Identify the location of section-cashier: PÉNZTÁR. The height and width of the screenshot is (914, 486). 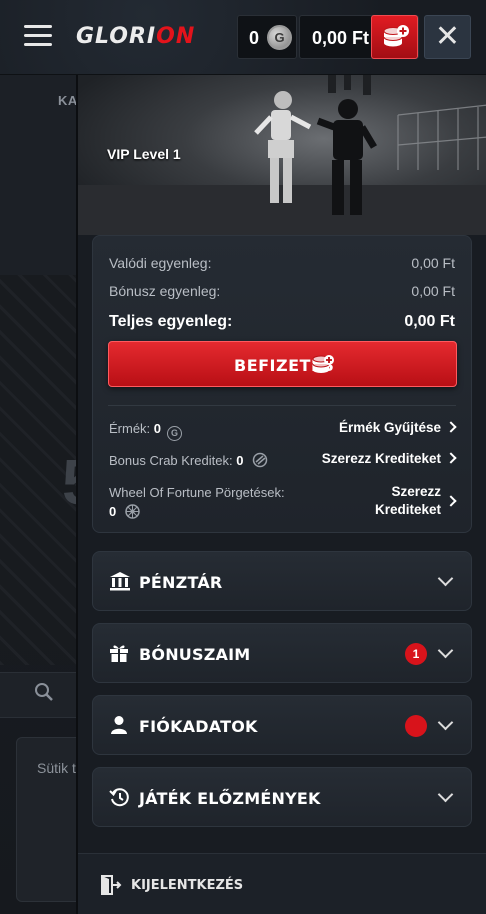
(282, 581).